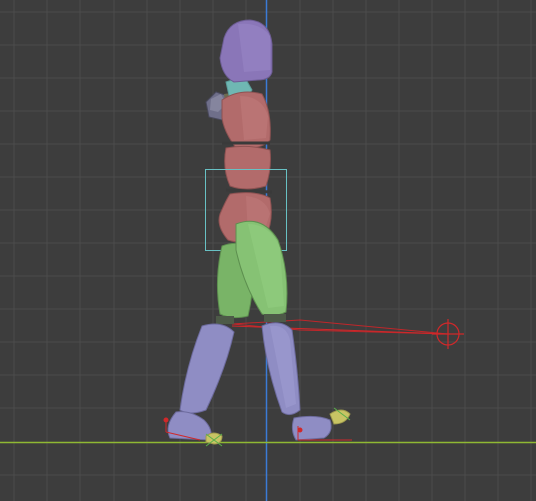 The height and width of the screenshot is (501, 536). I want to click on right-knee-joint, so click(275, 318).